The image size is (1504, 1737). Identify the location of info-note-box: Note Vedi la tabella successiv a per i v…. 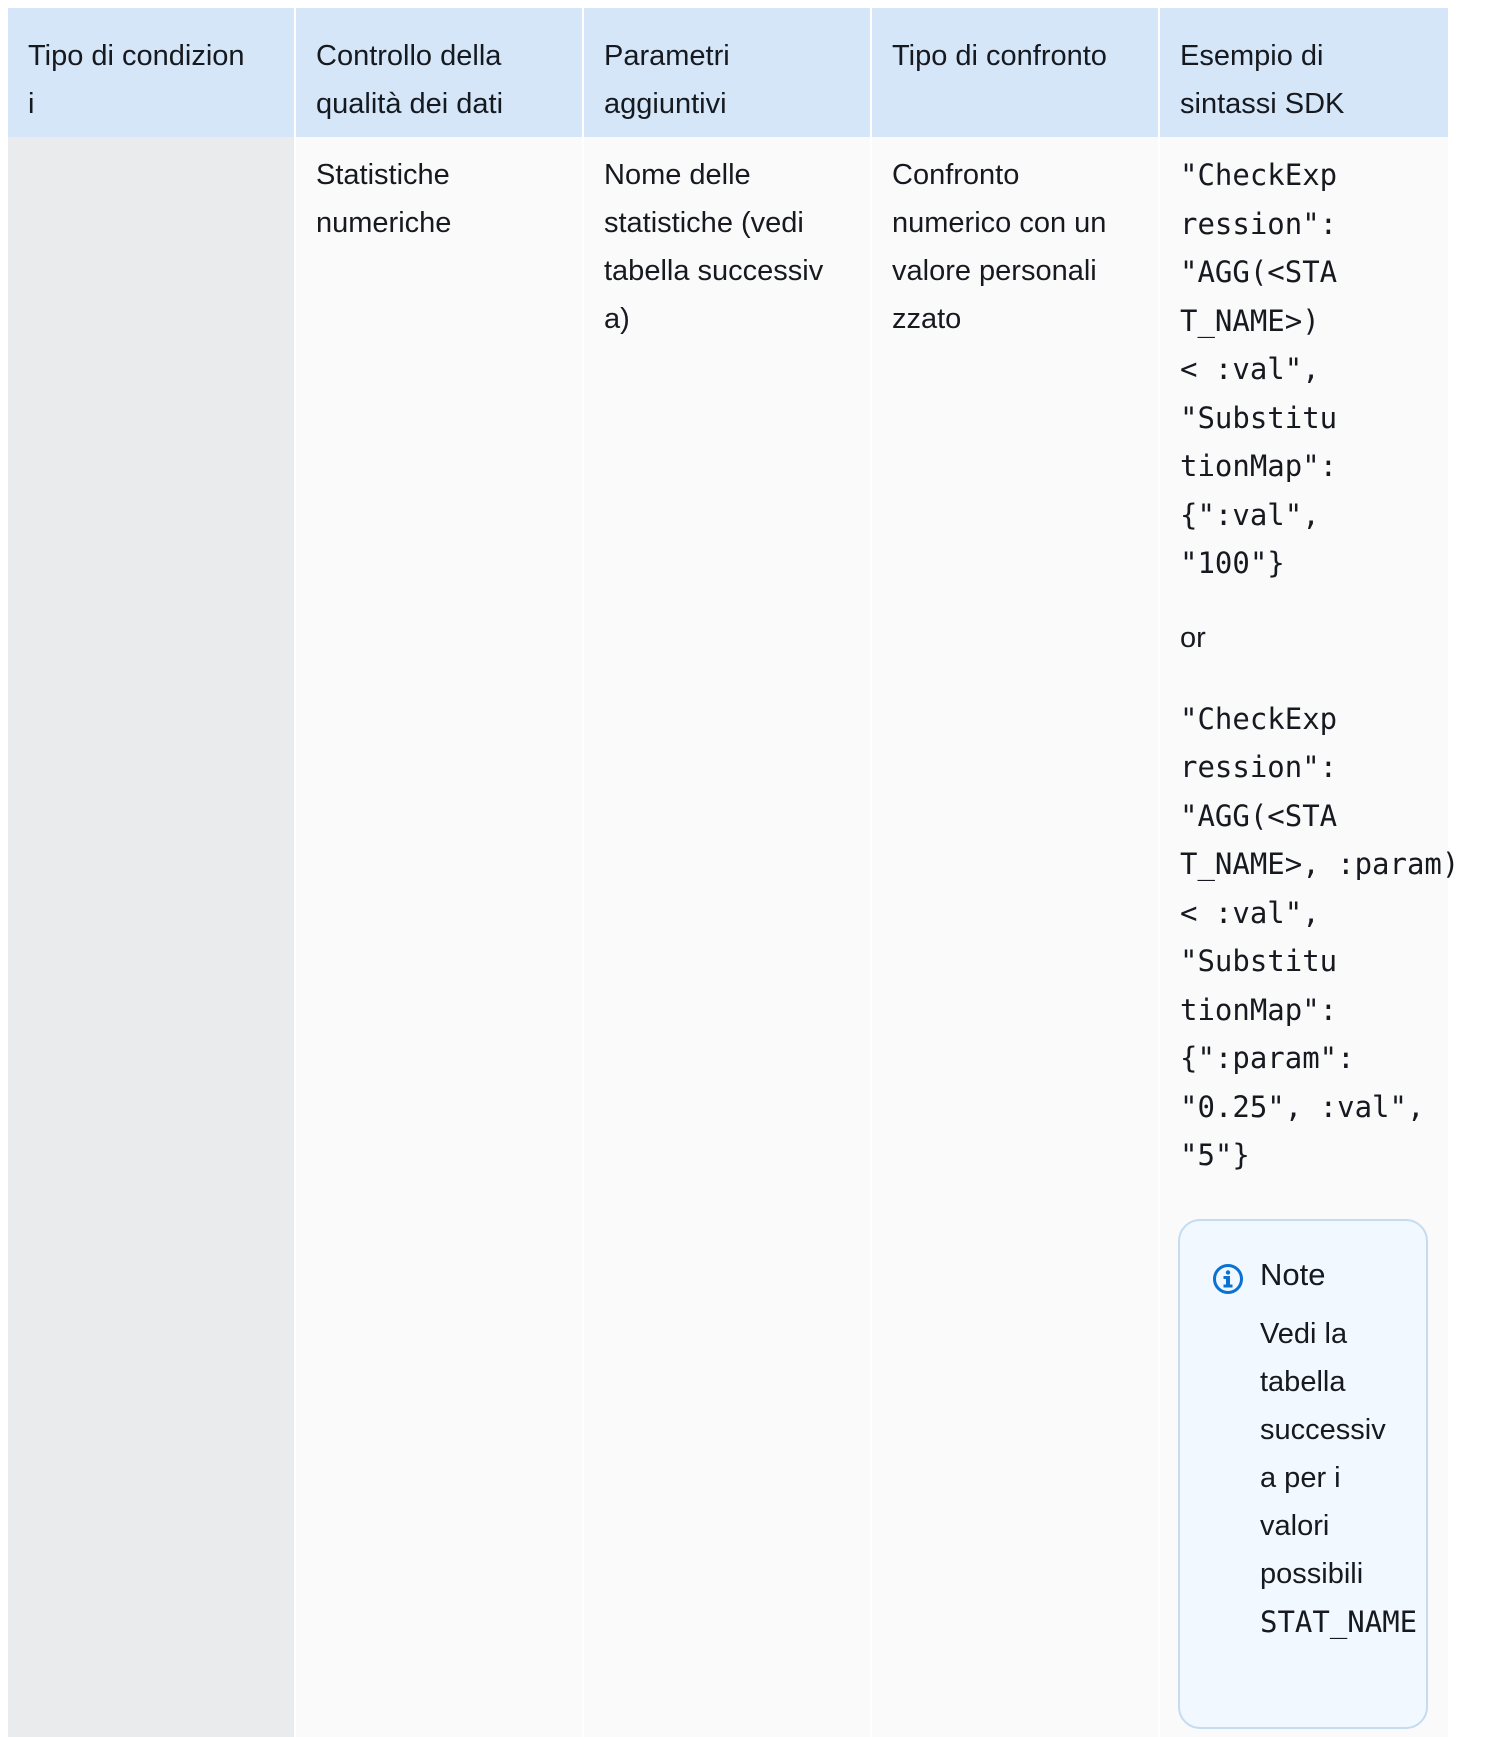
(1303, 1474).